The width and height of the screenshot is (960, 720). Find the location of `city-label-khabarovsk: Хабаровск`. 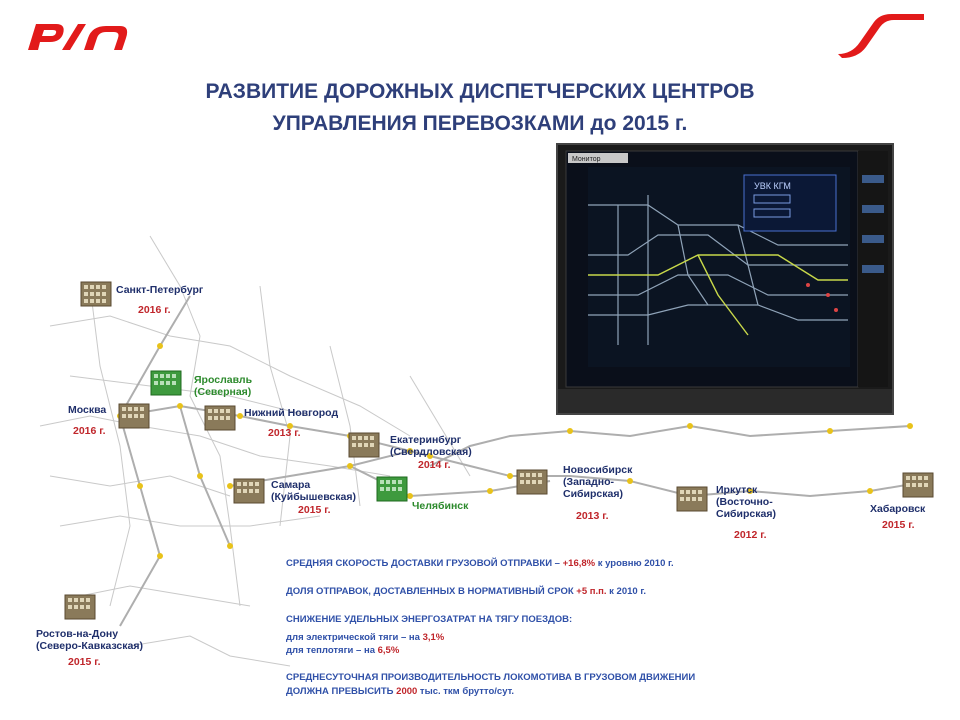

city-label-khabarovsk: Хабаровск is located at coordinates (898, 509).